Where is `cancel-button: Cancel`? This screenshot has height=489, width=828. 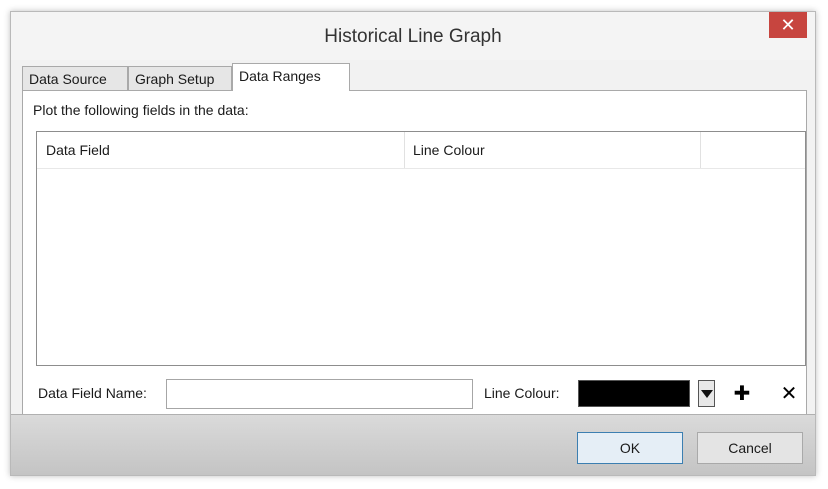
cancel-button: Cancel is located at coordinates (750, 448).